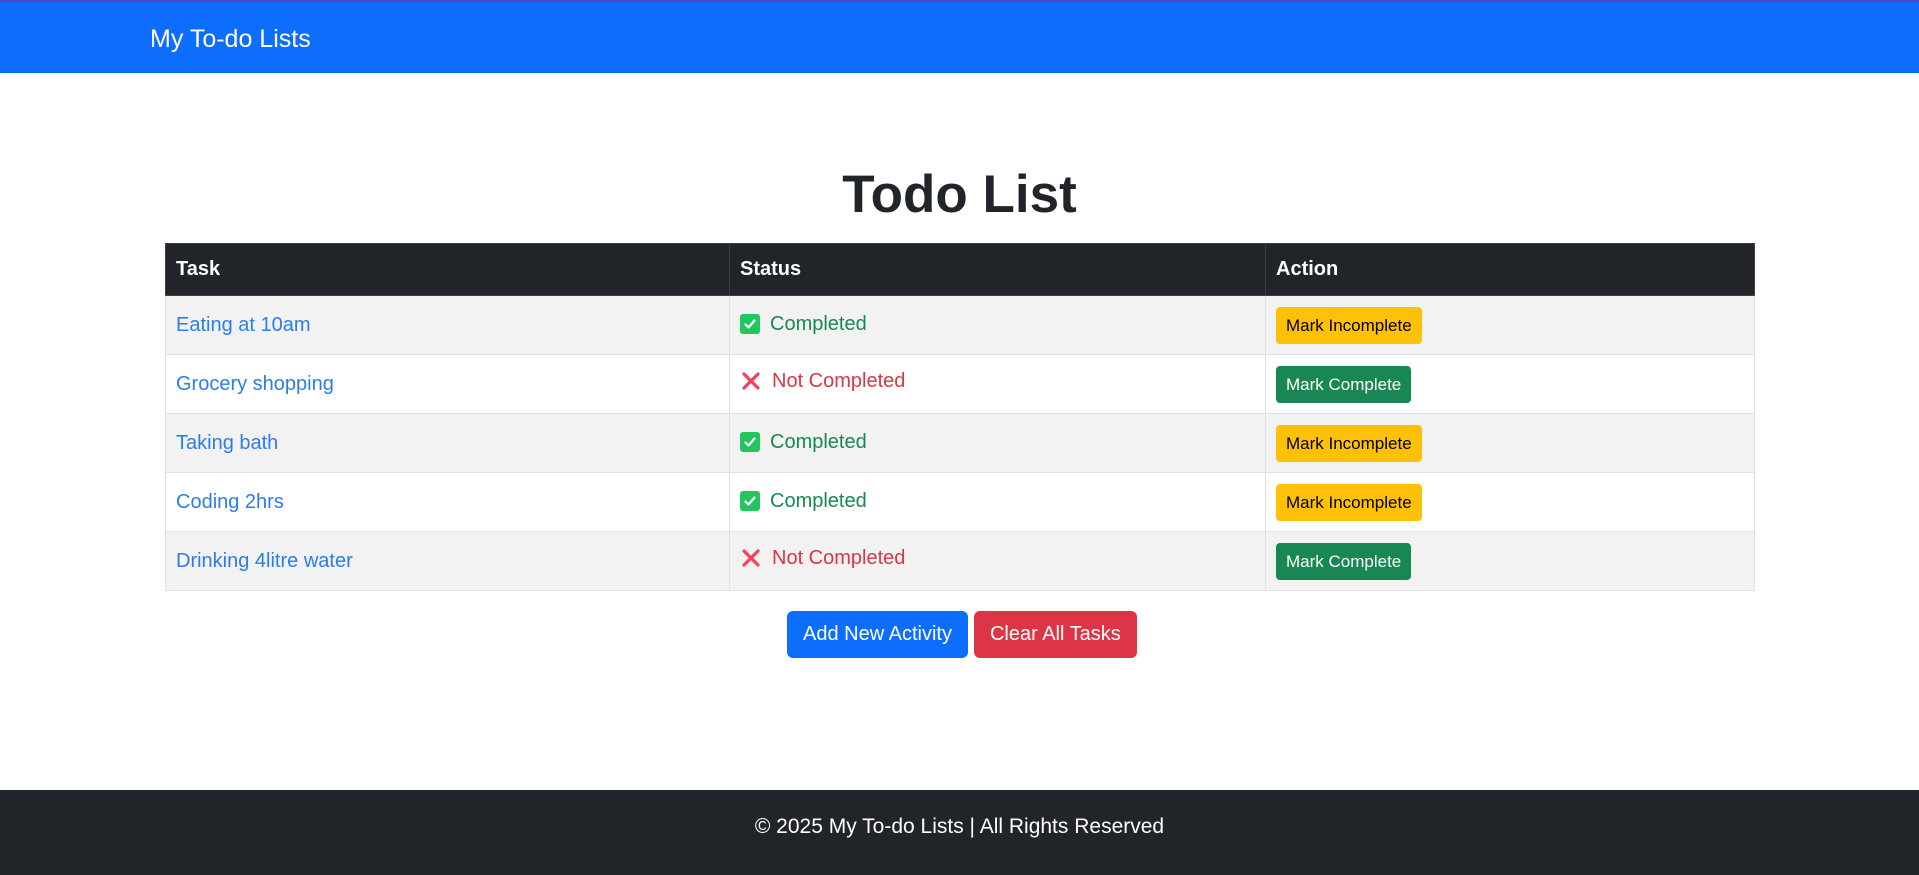 The image size is (1919, 875). I want to click on navbar-brand: My To-do Lists, so click(230, 39).